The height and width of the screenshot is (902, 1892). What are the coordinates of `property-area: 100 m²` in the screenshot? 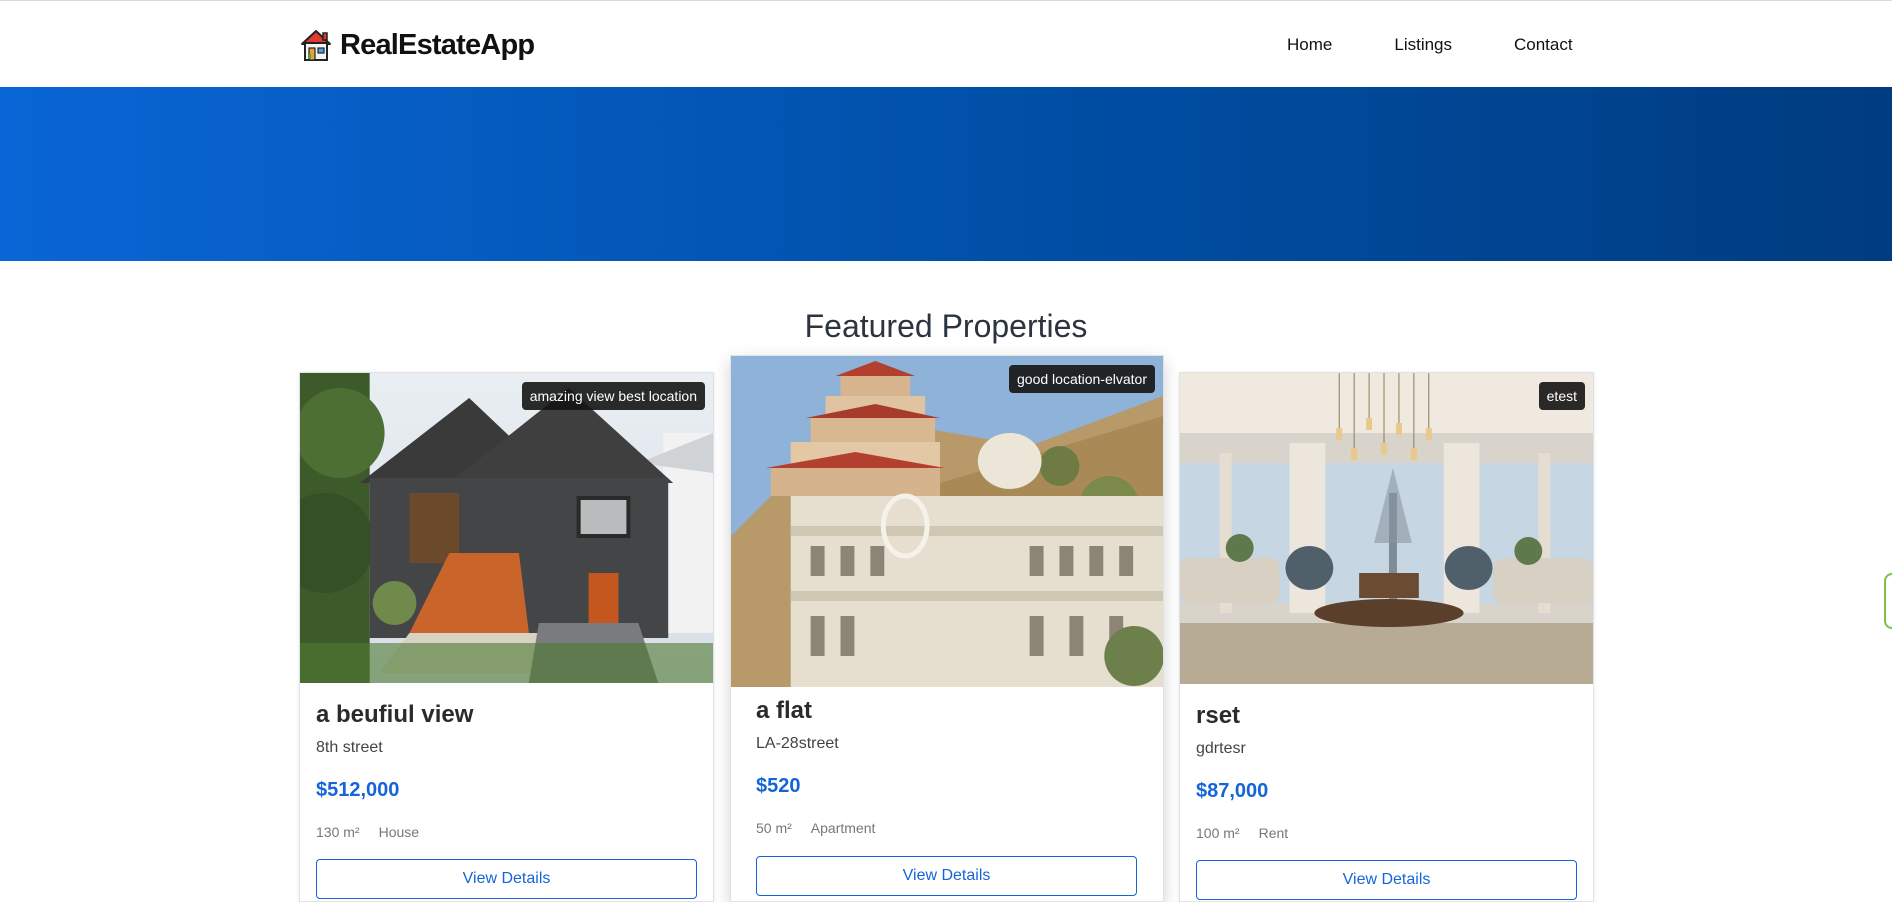 It's located at (1218, 833).